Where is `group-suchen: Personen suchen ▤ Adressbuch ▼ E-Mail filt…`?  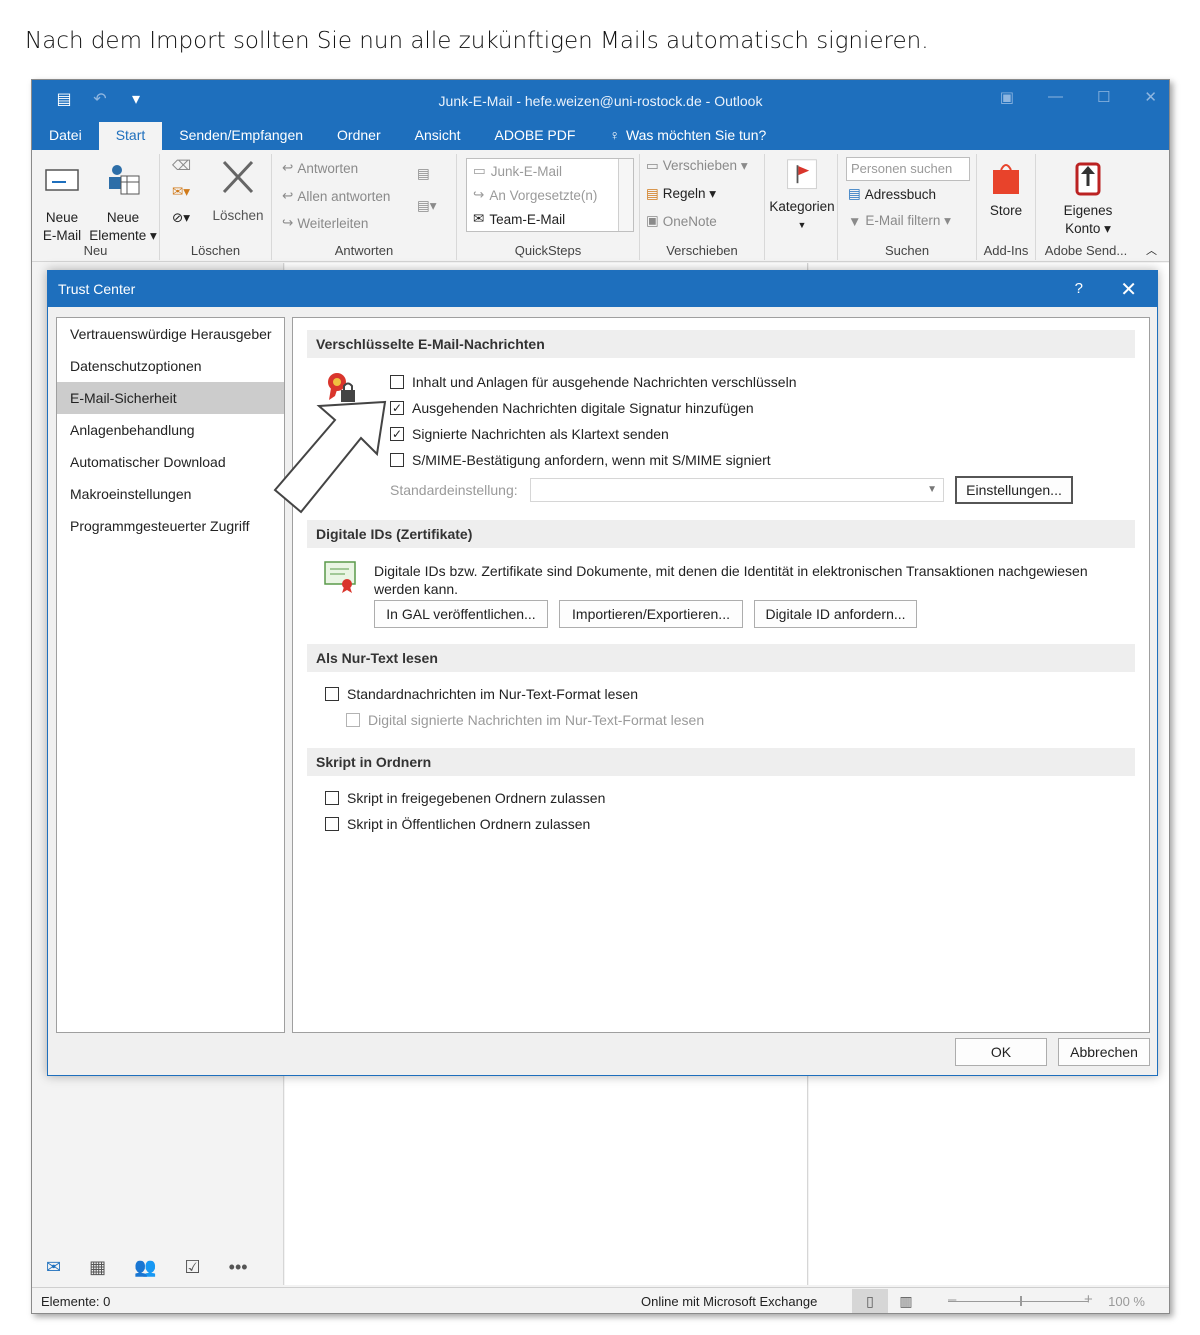 group-suchen: Personen suchen ▤ Adressbuch ▼ E-Mail filt… is located at coordinates (907, 207).